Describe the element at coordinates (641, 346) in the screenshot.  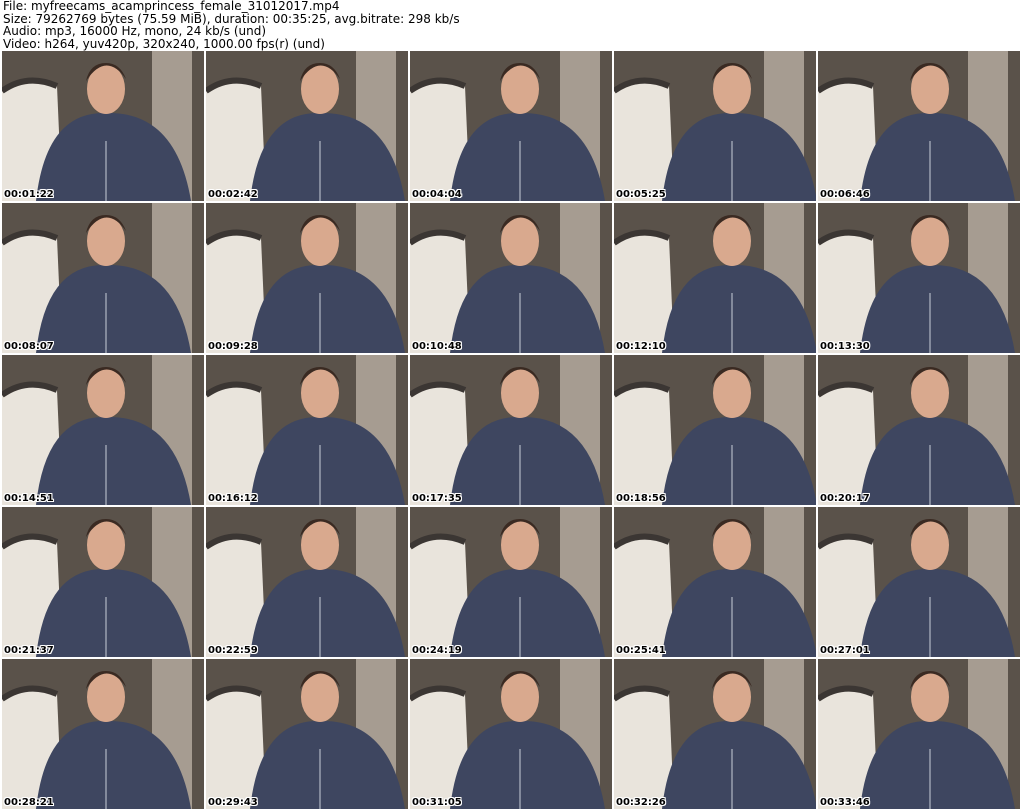
I see `thumbnail-timestamp: 00:12:10` at that location.